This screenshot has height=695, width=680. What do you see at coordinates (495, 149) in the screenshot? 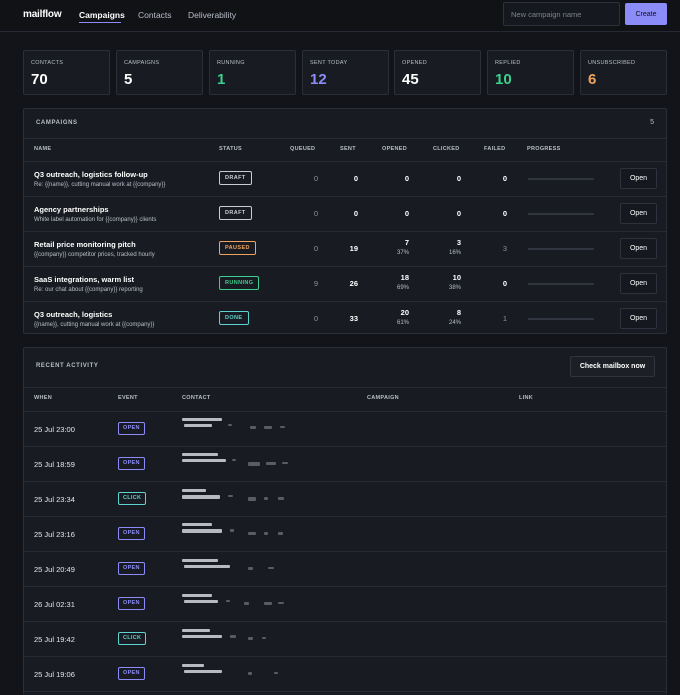
I see `column-header: FAILED` at bounding box center [495, 149].